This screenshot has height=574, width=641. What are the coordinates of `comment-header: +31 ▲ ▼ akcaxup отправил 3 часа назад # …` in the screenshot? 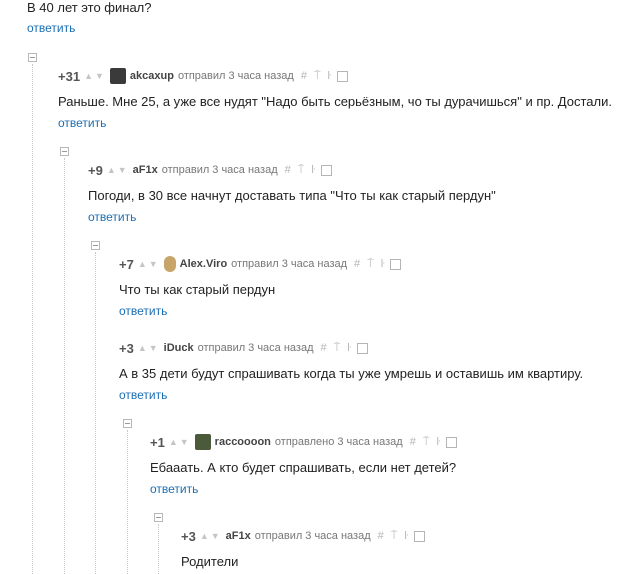 It's located at (203, 76).